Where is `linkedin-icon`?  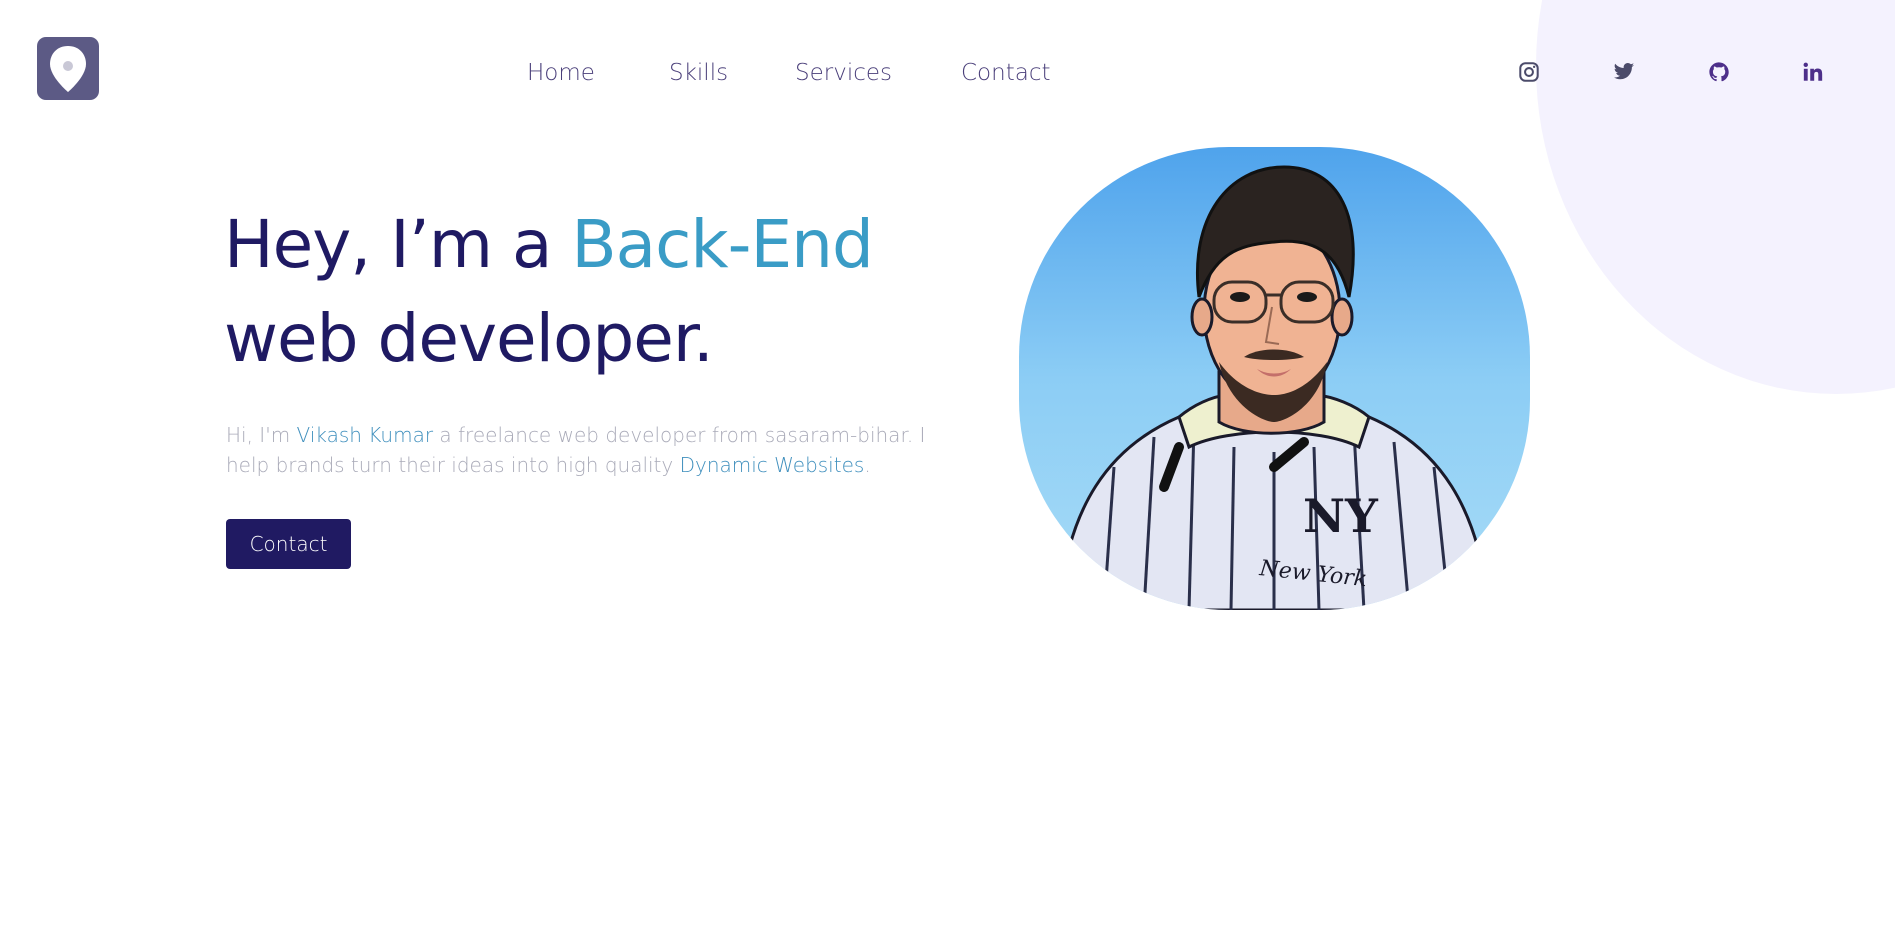 linkedin-icon is located at coordinates (1813, 72).